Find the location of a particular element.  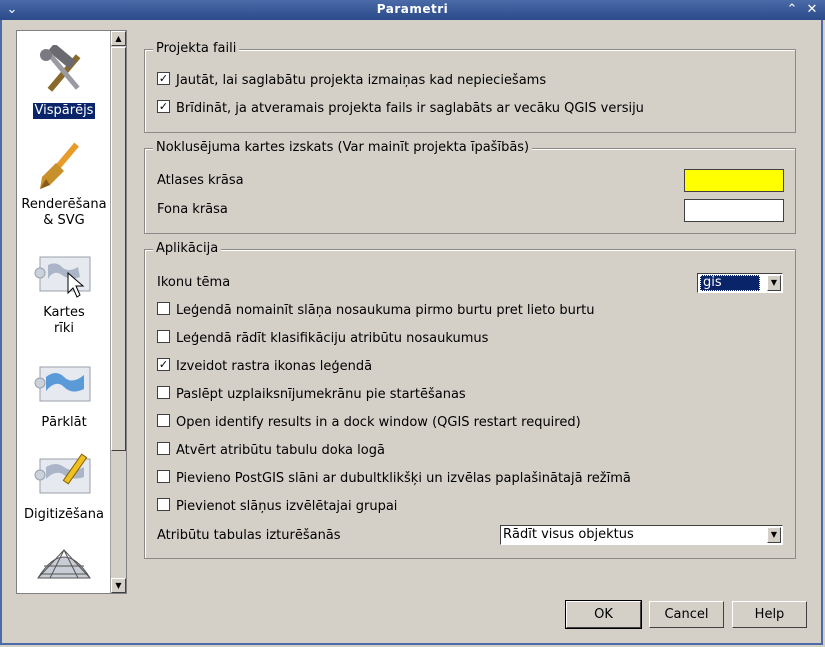

map-pointer-icon is located at coordinates (62, 277).